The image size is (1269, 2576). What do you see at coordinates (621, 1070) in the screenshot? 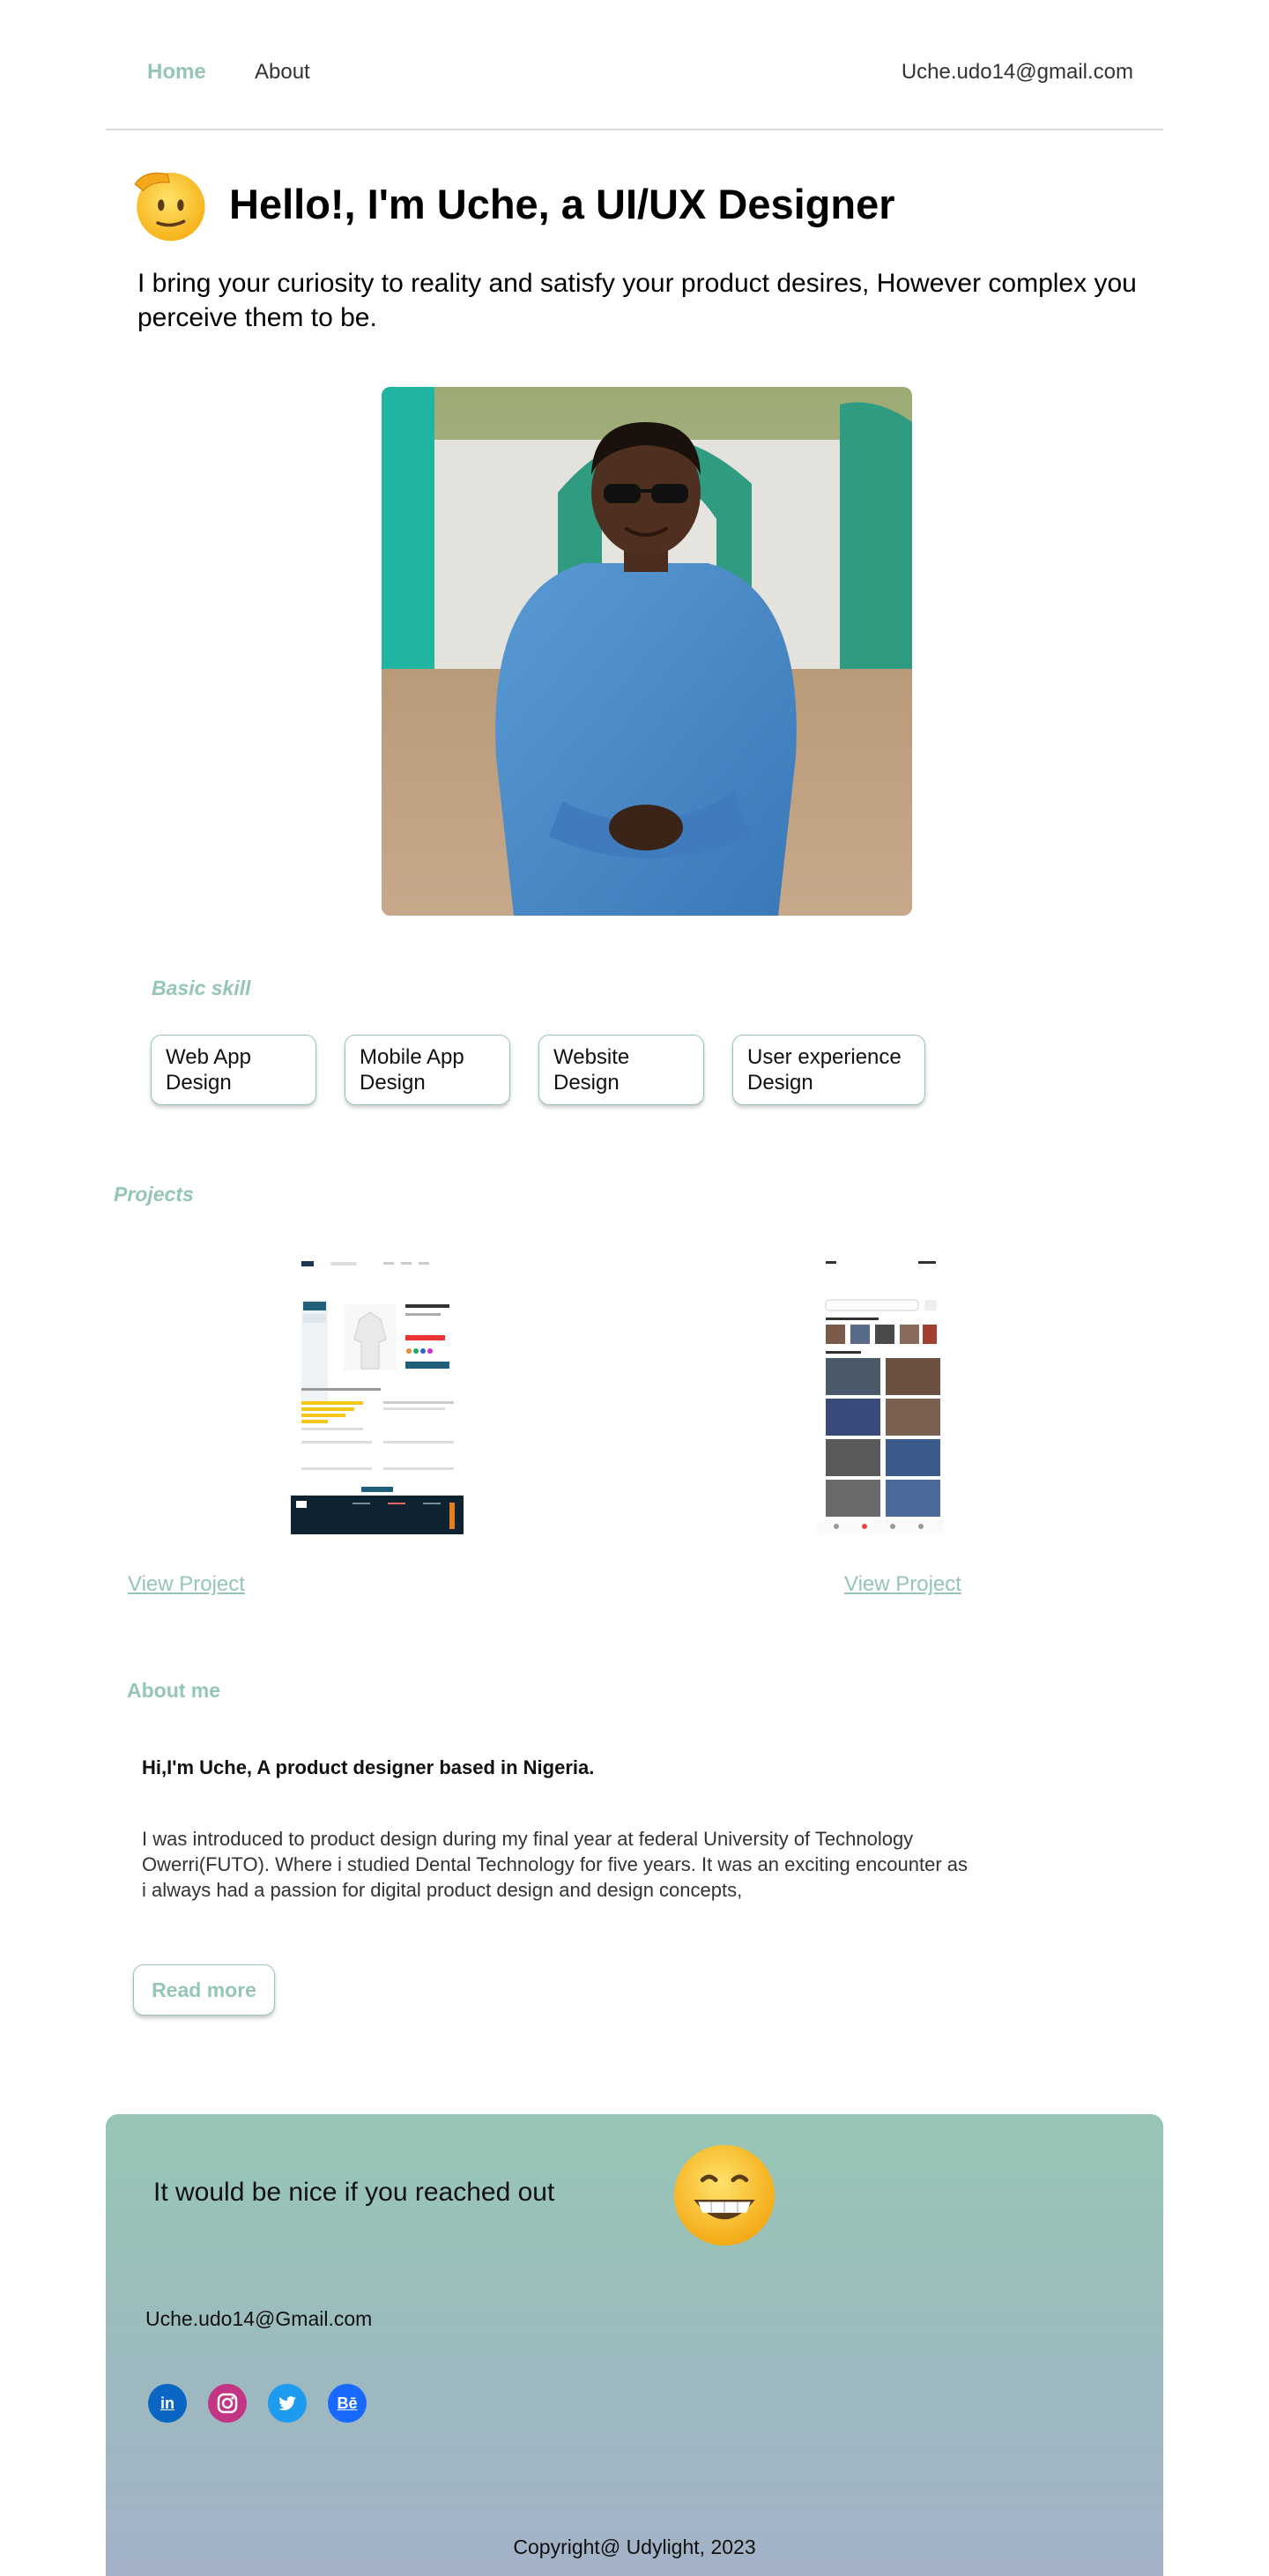
I see `skill-website-design: Website Design` at bounding box center [621, 1070].